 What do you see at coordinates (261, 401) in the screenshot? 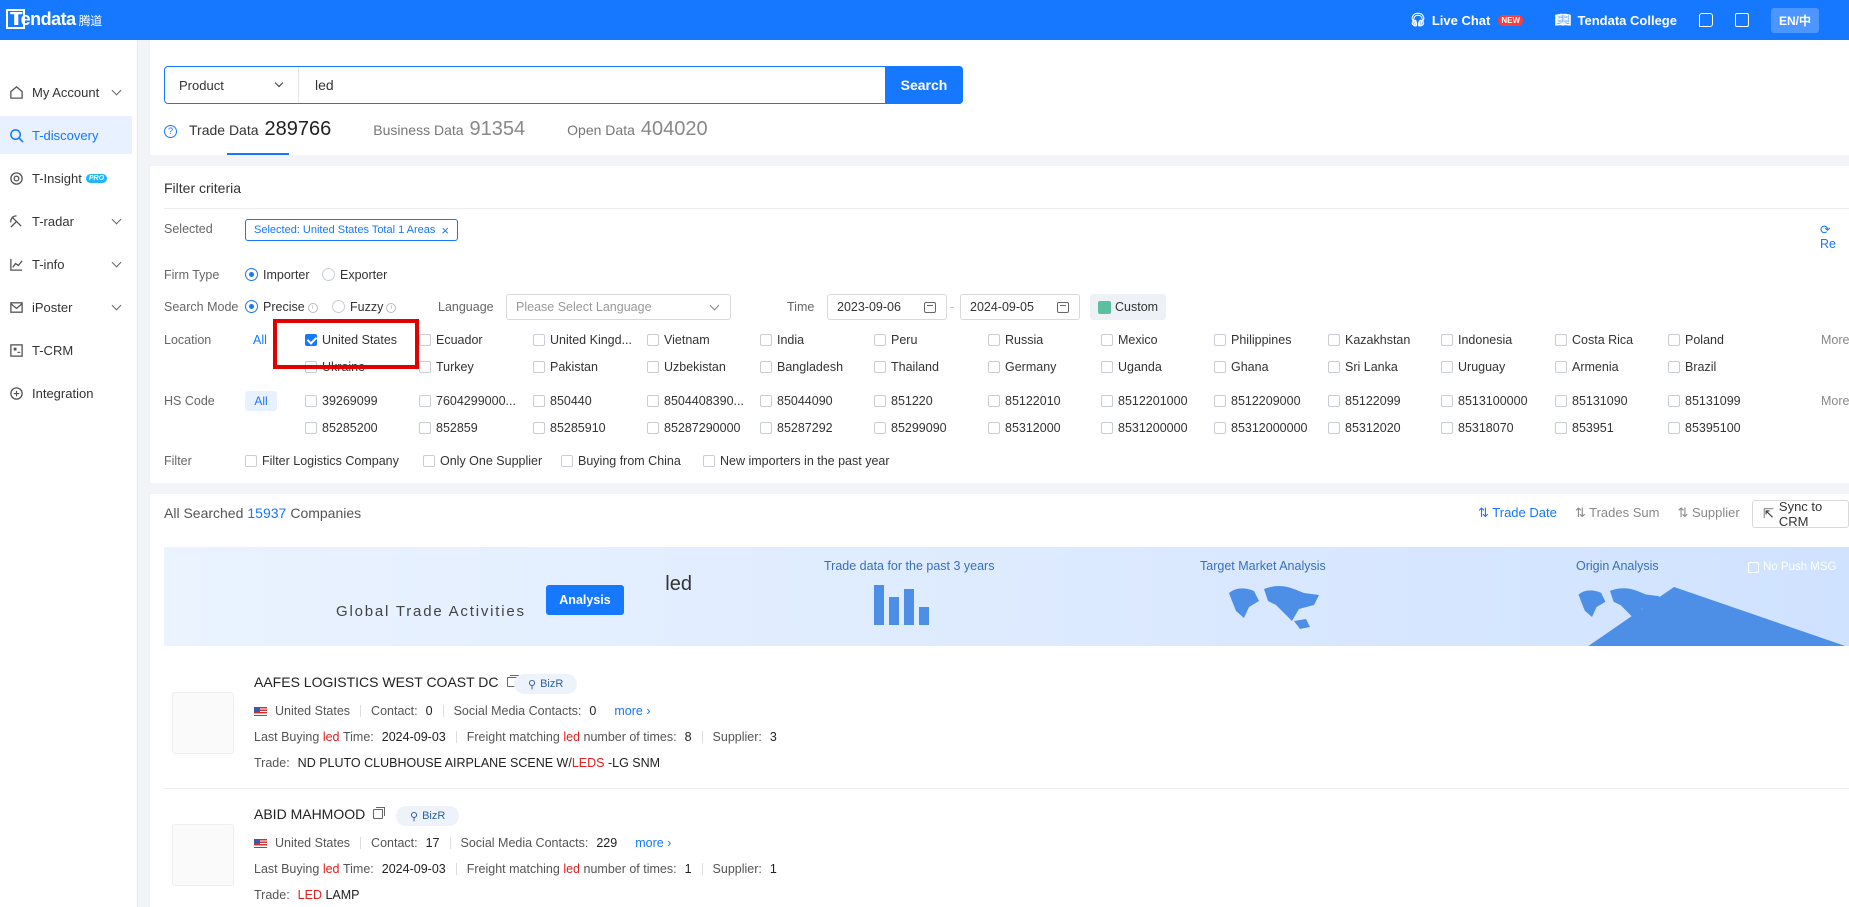
I see `hs-all-button: All` at bounding box center [261, 401].